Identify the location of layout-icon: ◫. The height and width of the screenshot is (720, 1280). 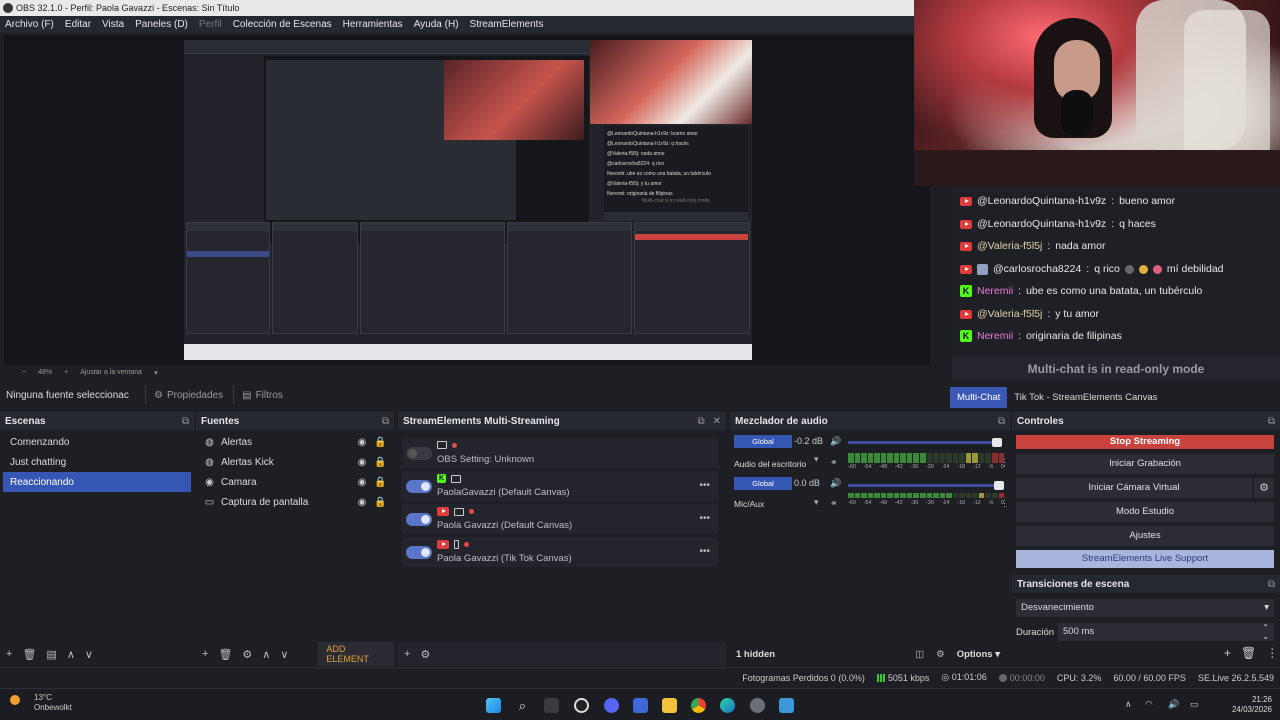
(919, 654).